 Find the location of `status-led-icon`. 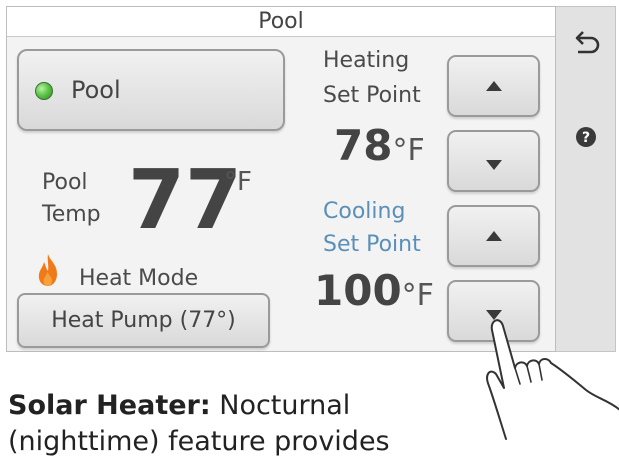

status-led-icon is located at coordinates (44, 91).